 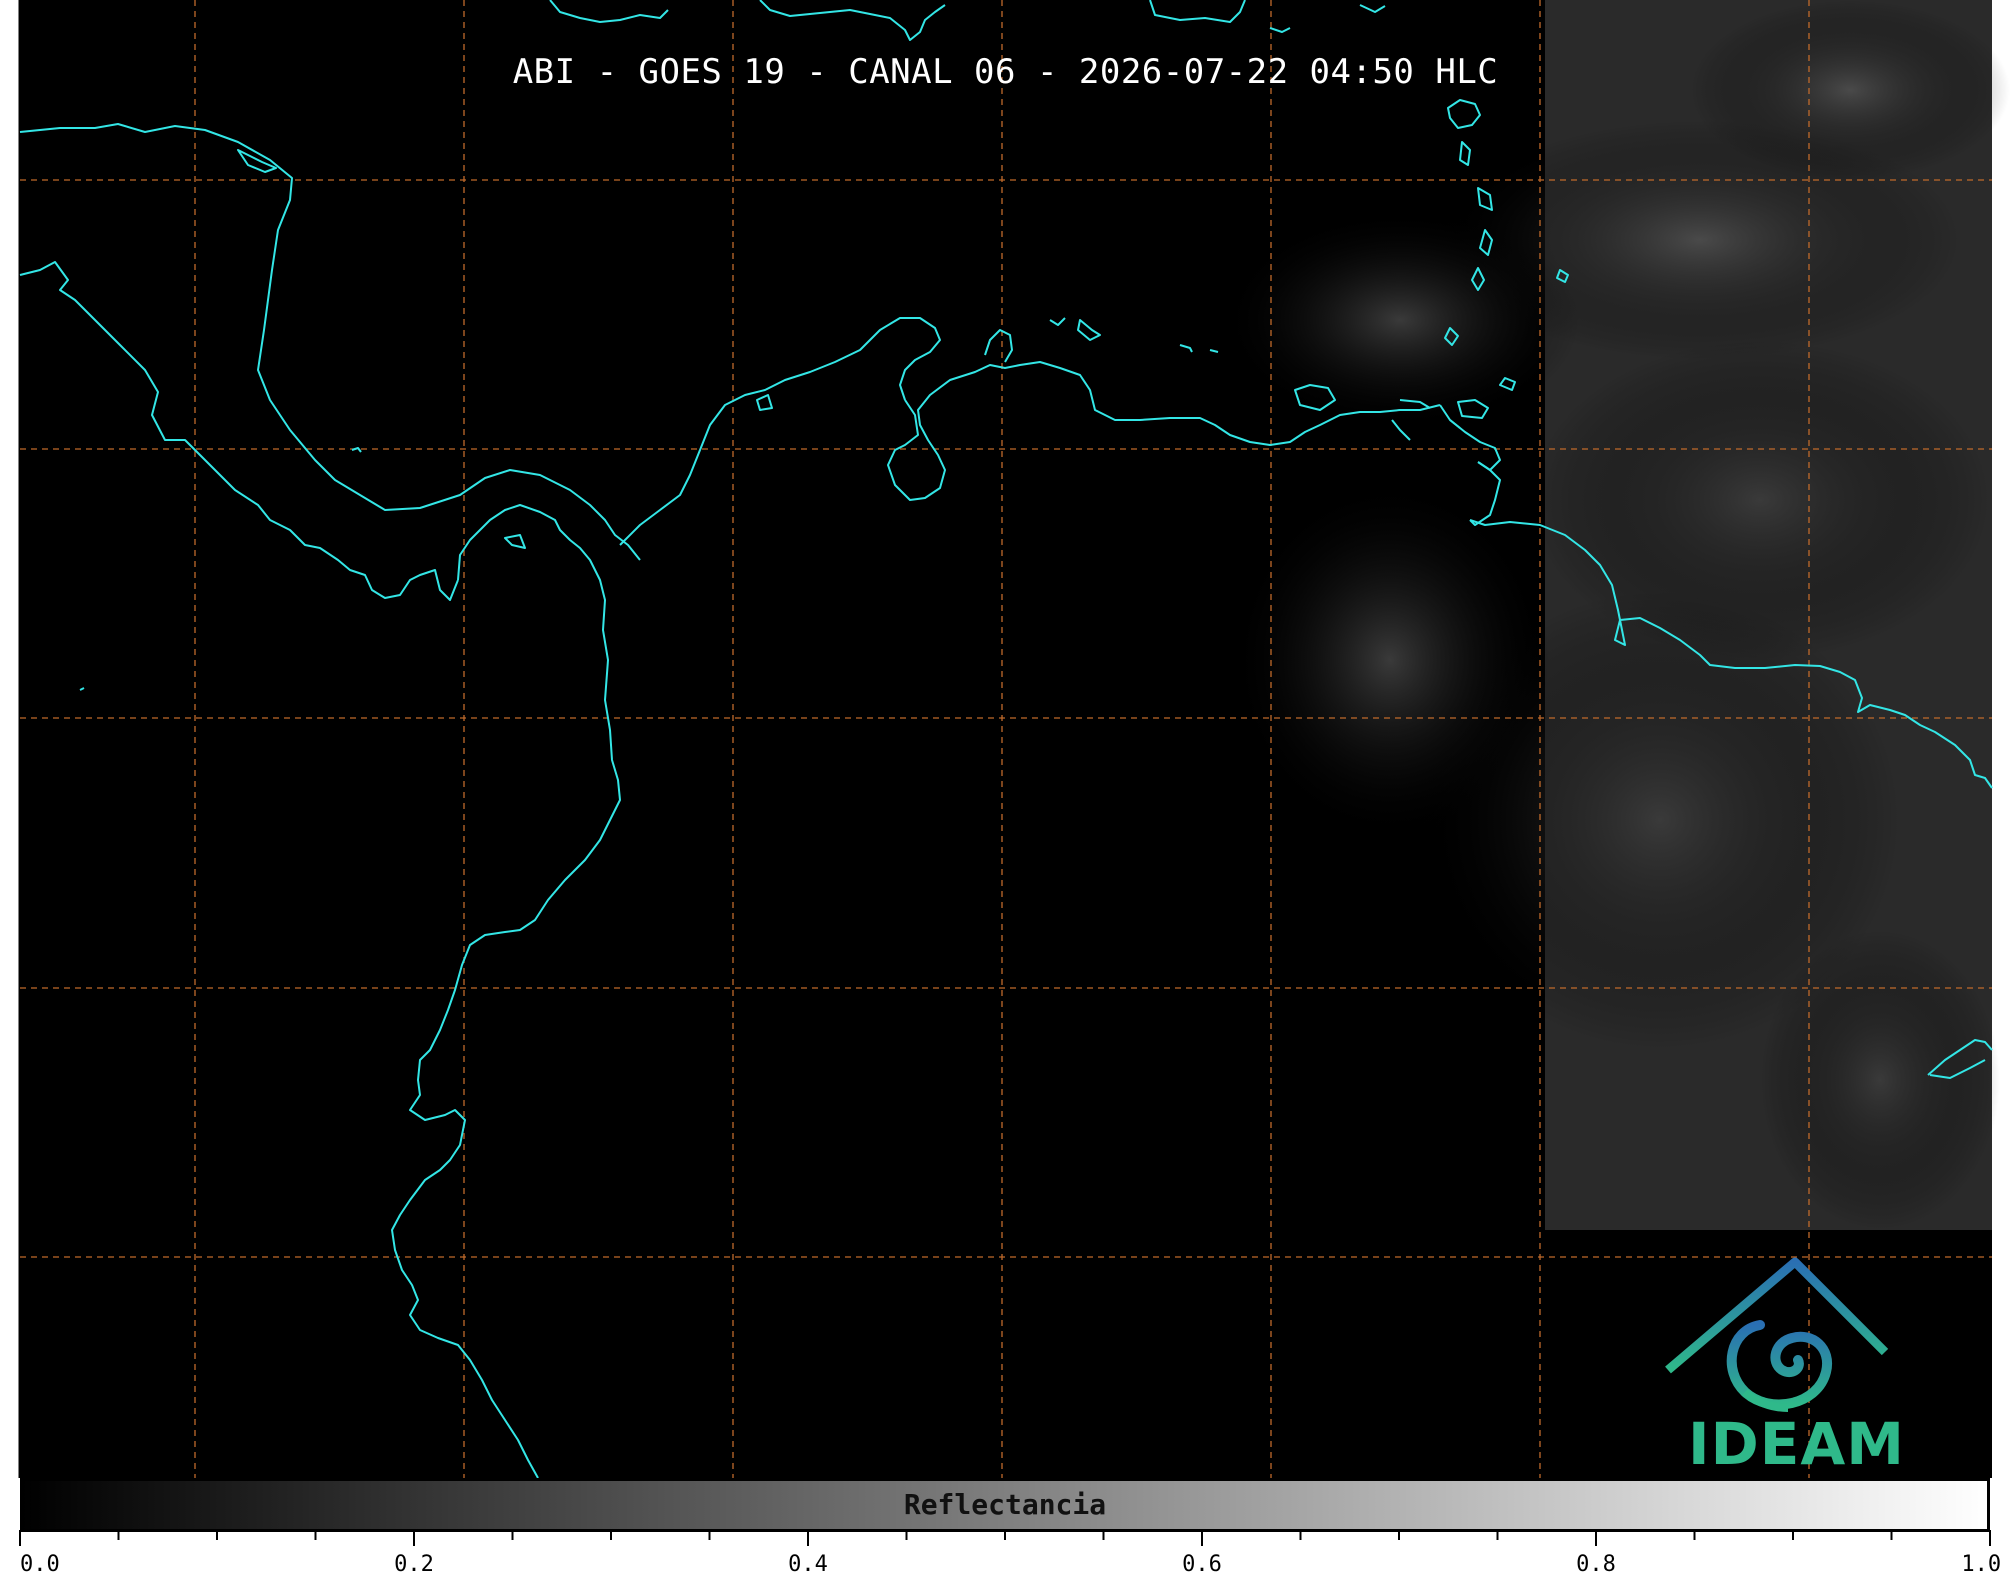 What do you see at coordinates (1796, 1444) in the screenshot?
I see `ideam-logo-text: IDEAM` at bounding box center [1796, 1444].